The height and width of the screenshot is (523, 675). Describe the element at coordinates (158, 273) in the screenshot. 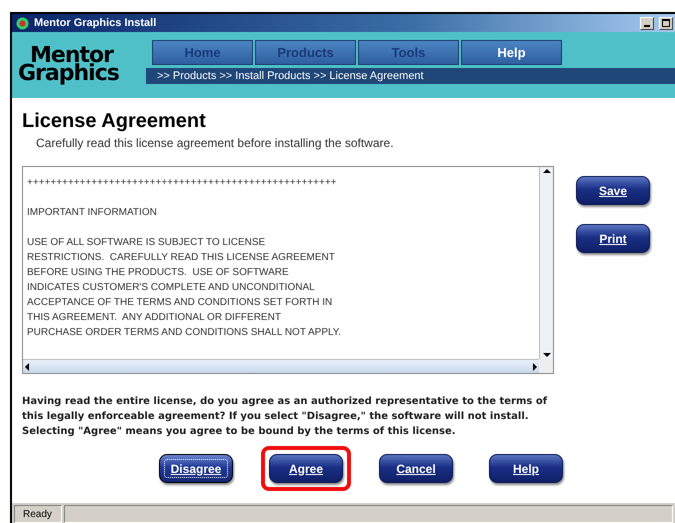

I see `license-line: BEFORE USING THE PRODUCTS. USE OF SOFTWARE` at that location.